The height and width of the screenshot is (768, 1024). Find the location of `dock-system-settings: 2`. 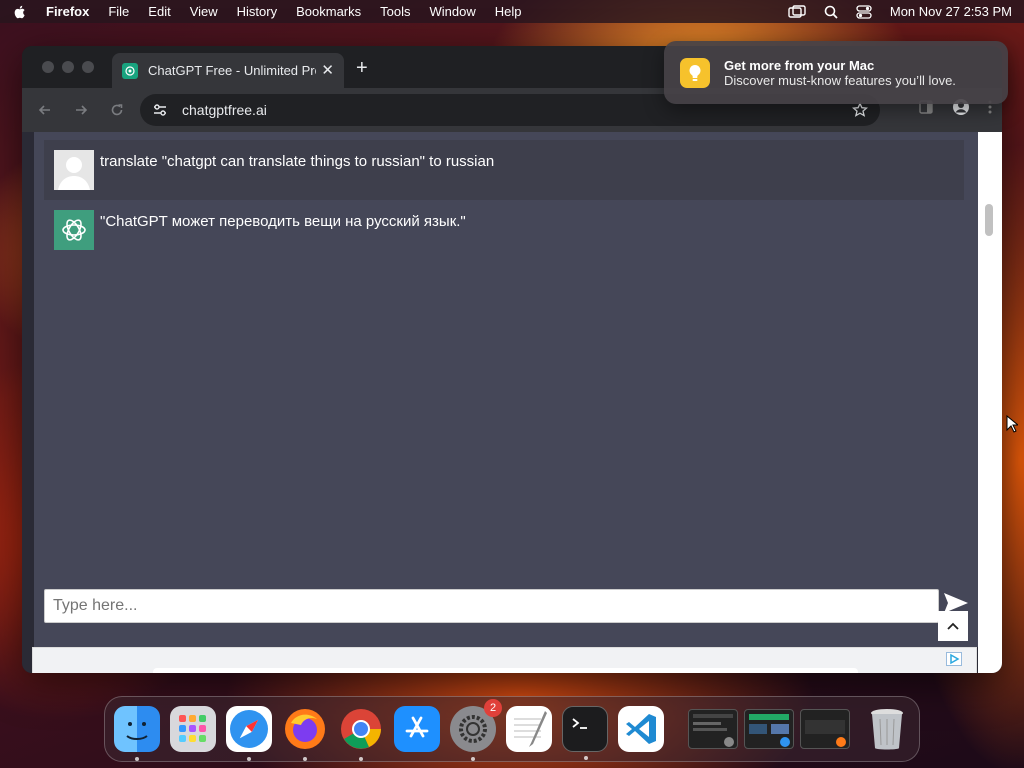

dock-system-settings: 2 is located at coordinates (476, 730).